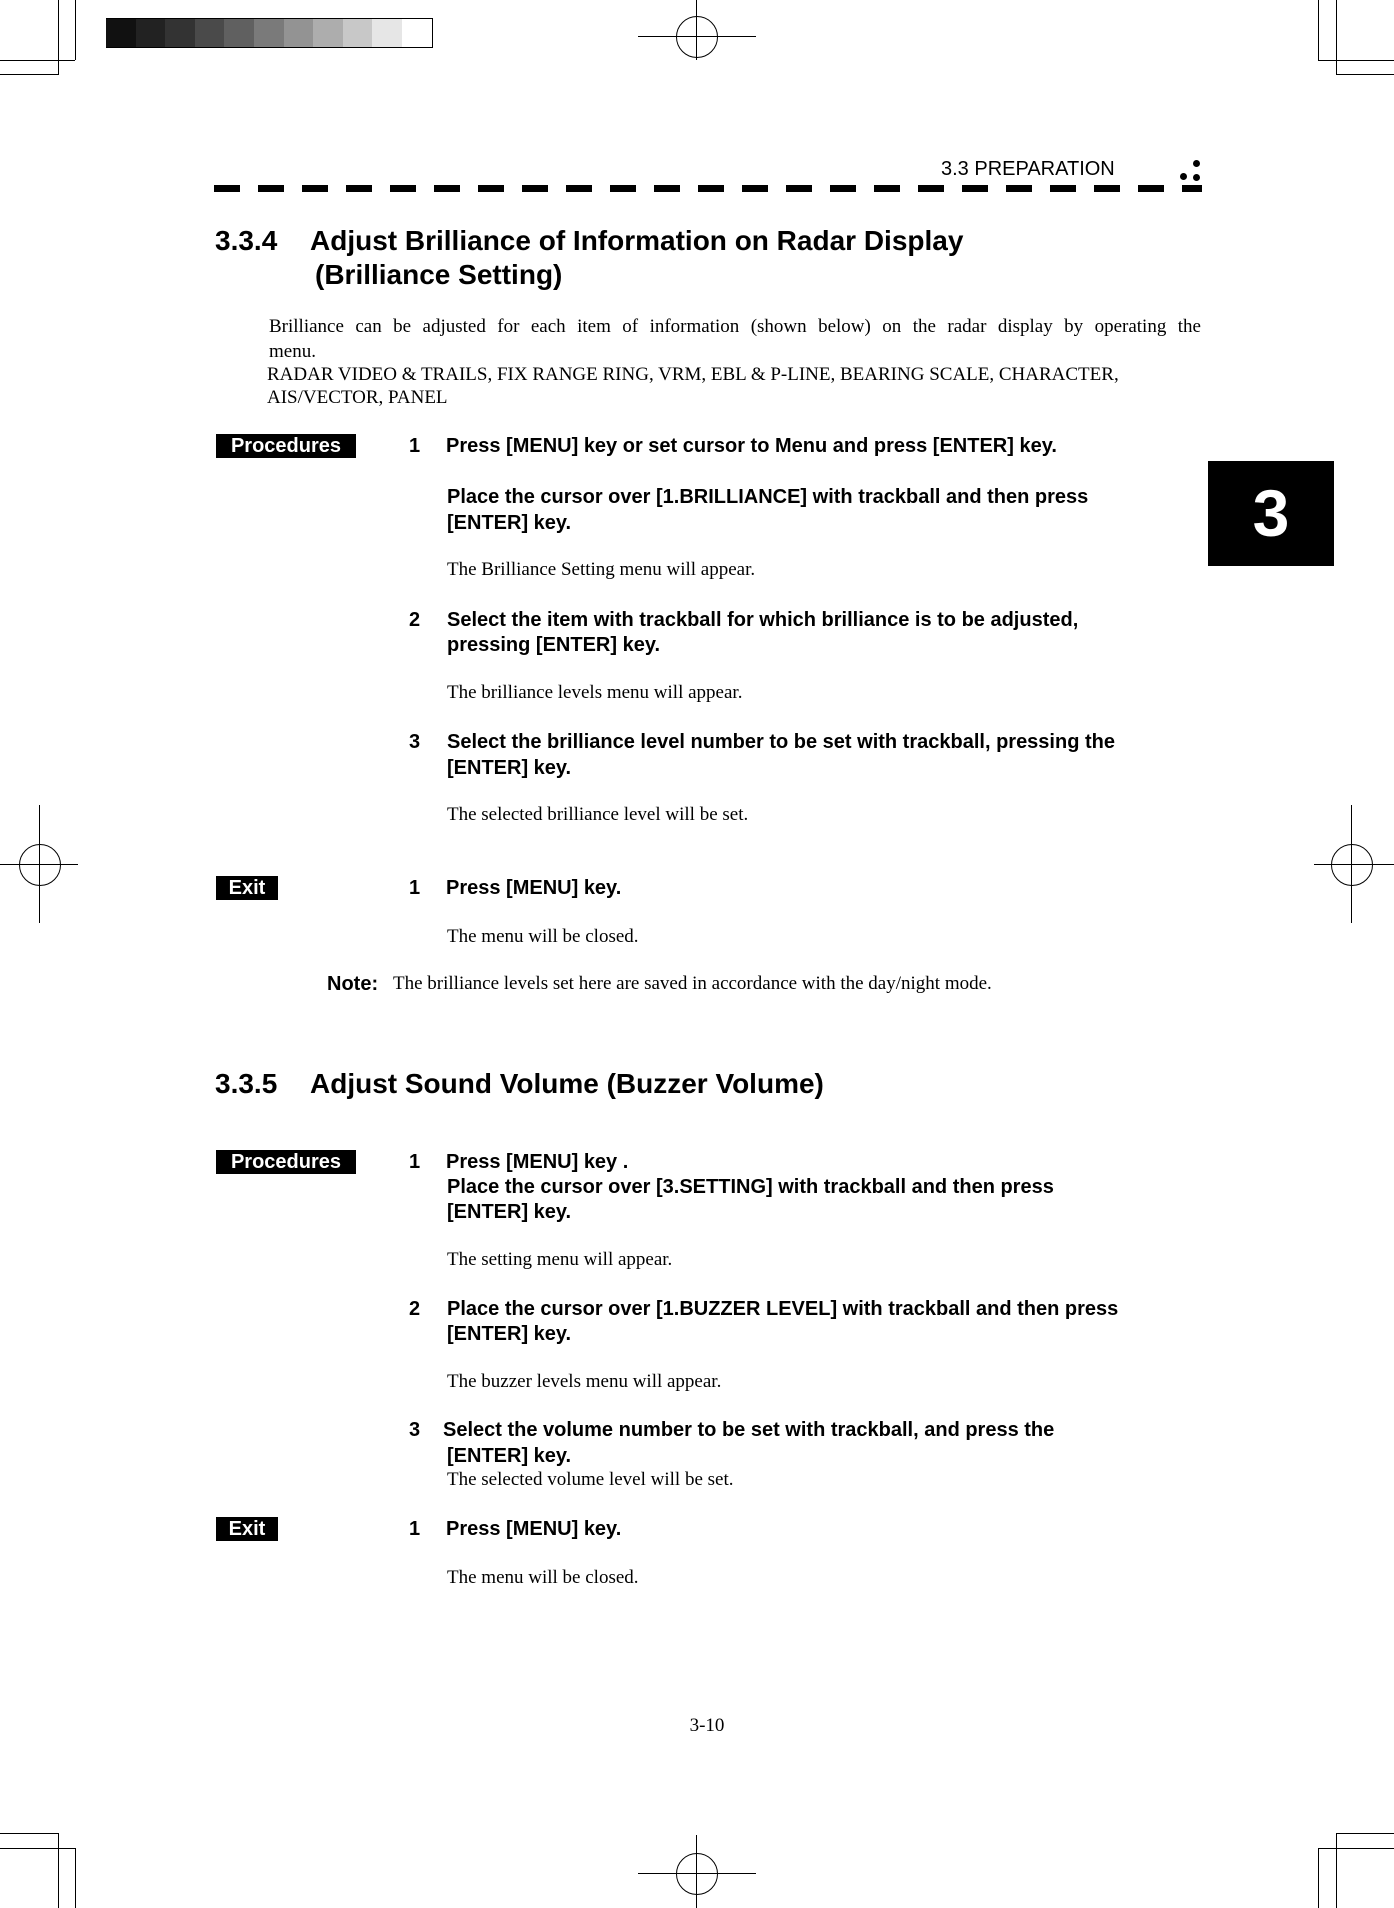 Image resolution: width=1394 pixels, height=1908 pixels. What do you see at coordinates (1028, 169) in the screenshot?
I see `running-header: 3.3 PREPARATION` at bounding box center [1028, 169].